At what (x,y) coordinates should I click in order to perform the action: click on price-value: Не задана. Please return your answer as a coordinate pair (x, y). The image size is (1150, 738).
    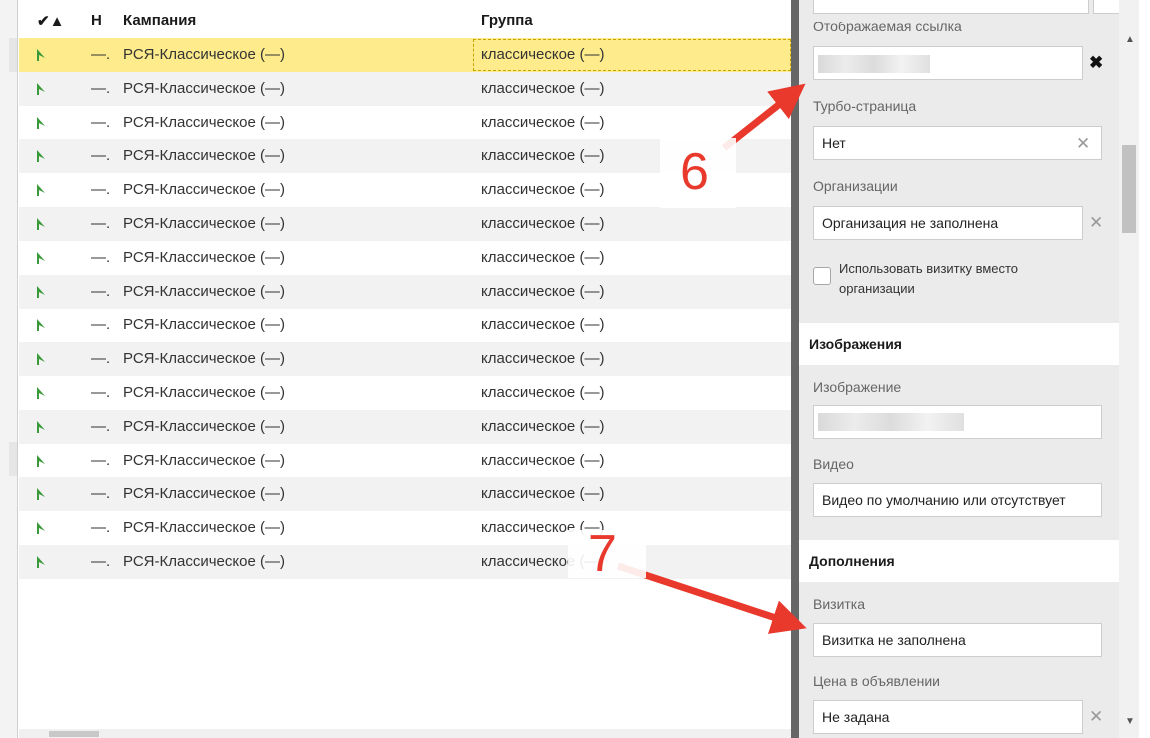
    Looking at the image, I should click on (856, 717).